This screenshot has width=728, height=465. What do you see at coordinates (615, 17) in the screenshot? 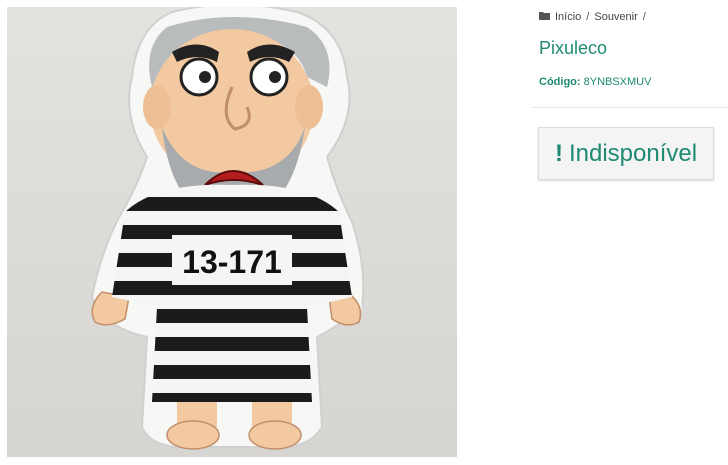
I see `breadcrumb-category-link: Souvenir` at bounding box center [615, 17].